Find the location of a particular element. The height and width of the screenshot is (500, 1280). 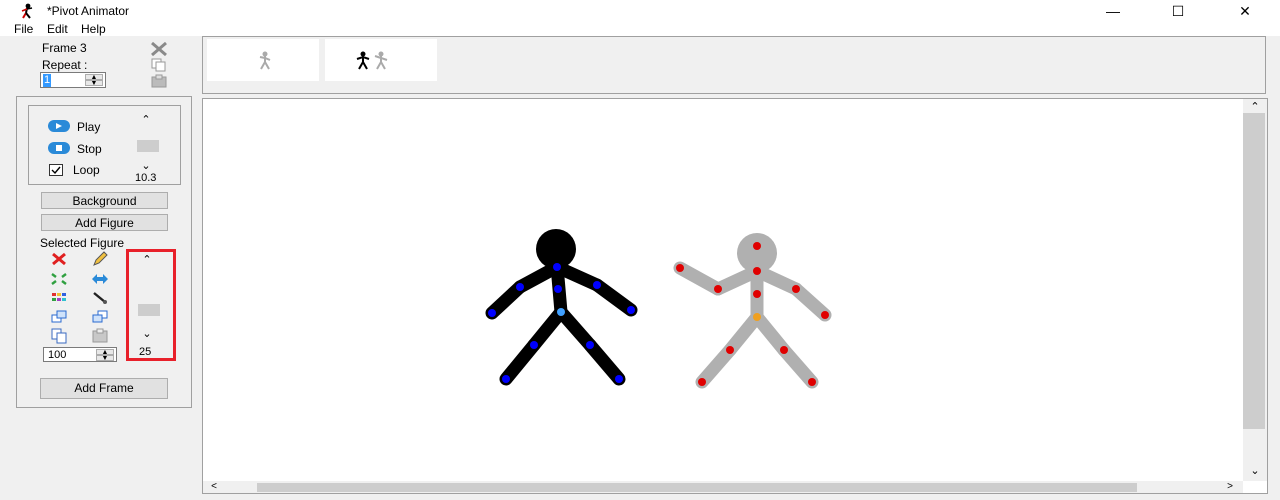

figure-size-spinner: 100 ▲ ▼ is located at coordinates (80, 354).